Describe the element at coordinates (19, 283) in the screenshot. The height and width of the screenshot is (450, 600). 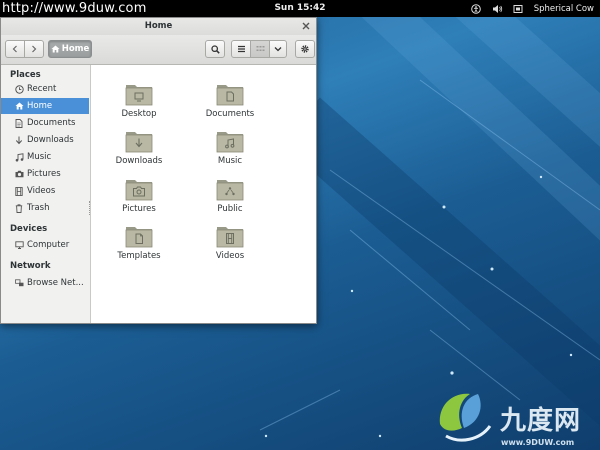
I see `network-icon` at that location.